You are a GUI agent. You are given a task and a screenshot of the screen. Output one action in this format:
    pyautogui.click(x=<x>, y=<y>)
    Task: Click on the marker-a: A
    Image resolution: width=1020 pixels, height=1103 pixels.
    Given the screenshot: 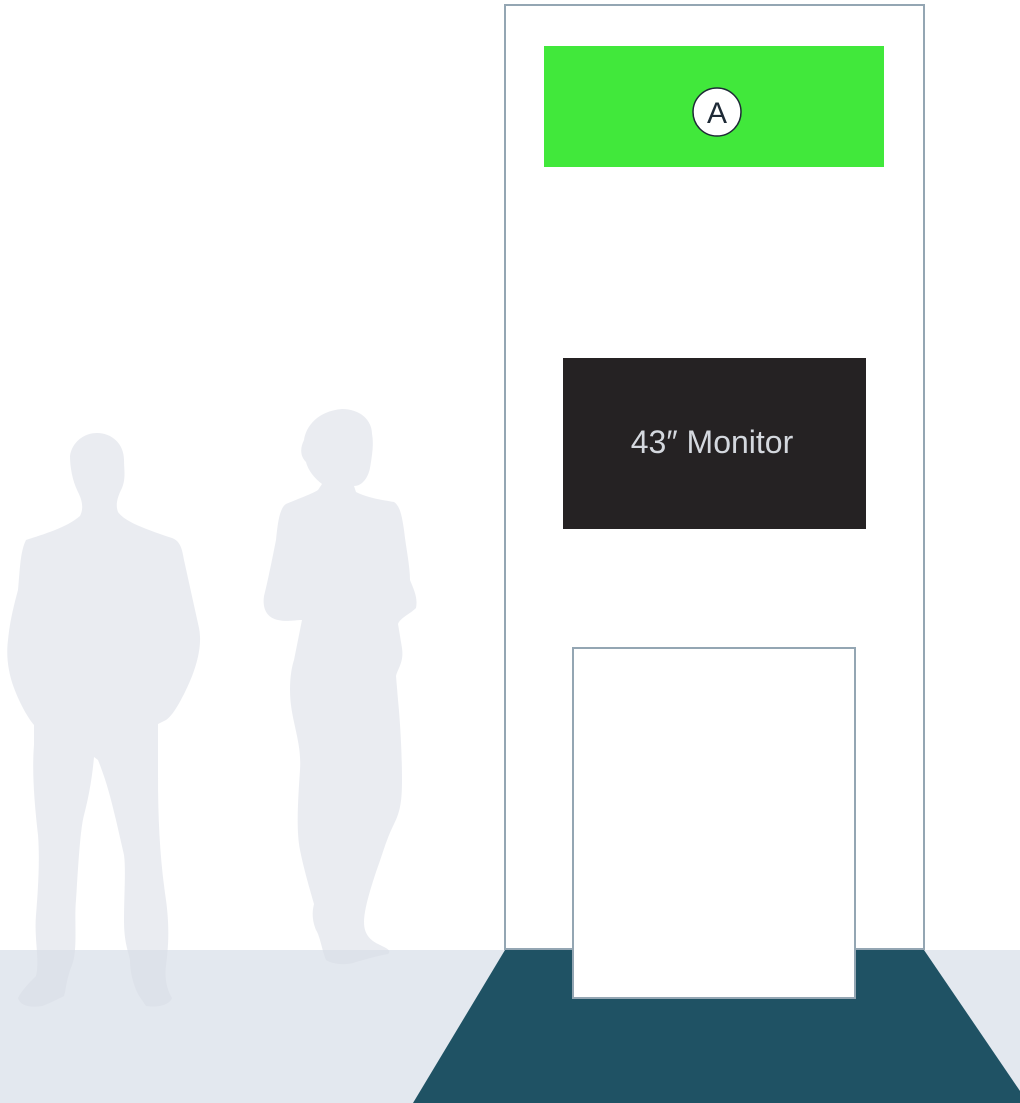 What is the action you would take?
    pyautogui.click(x=717, y=112)
    